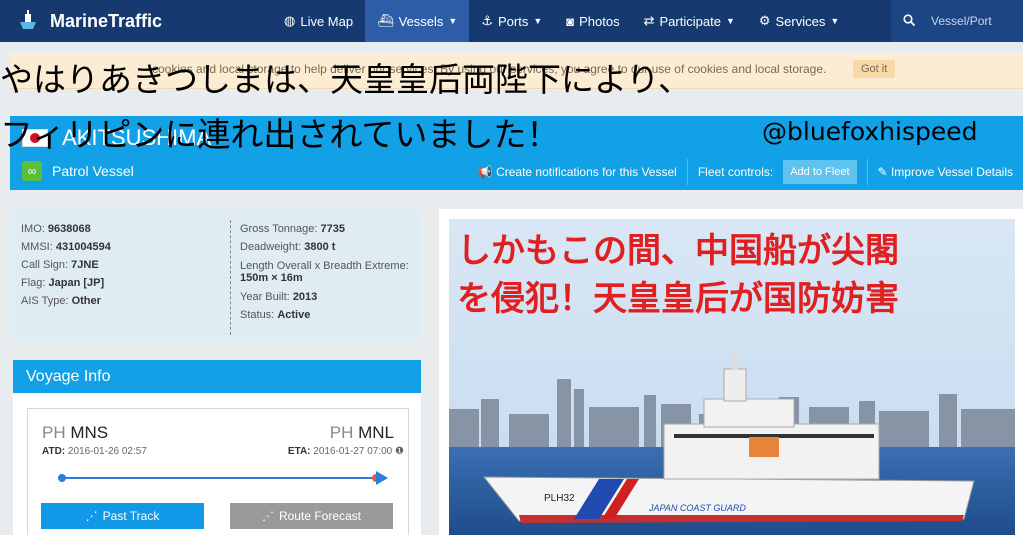 The width and height of the screenshot is (1023, 535). I want to click on atd: ATD: 2016-01-26 02:57, so click(94, 451).